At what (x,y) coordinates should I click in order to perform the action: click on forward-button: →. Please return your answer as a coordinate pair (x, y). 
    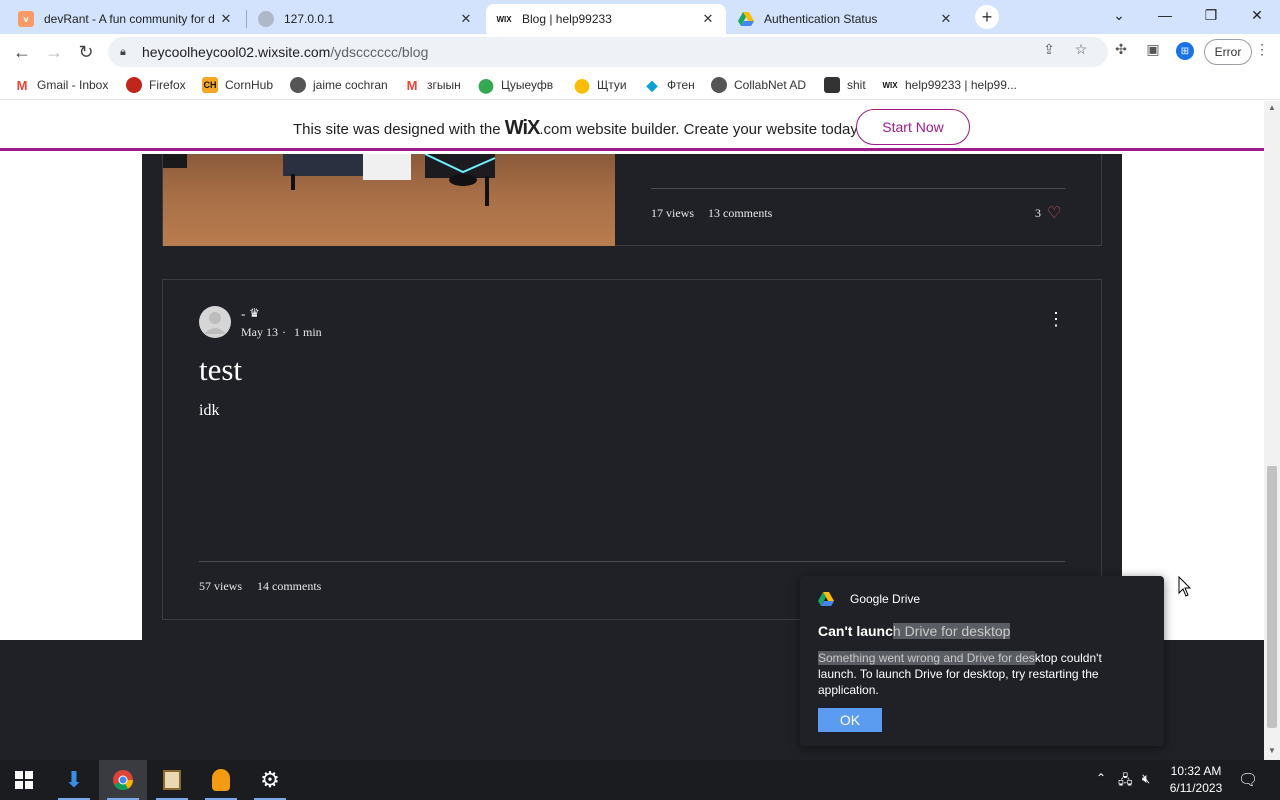
    Looking at the image, I should click on (54, 52).